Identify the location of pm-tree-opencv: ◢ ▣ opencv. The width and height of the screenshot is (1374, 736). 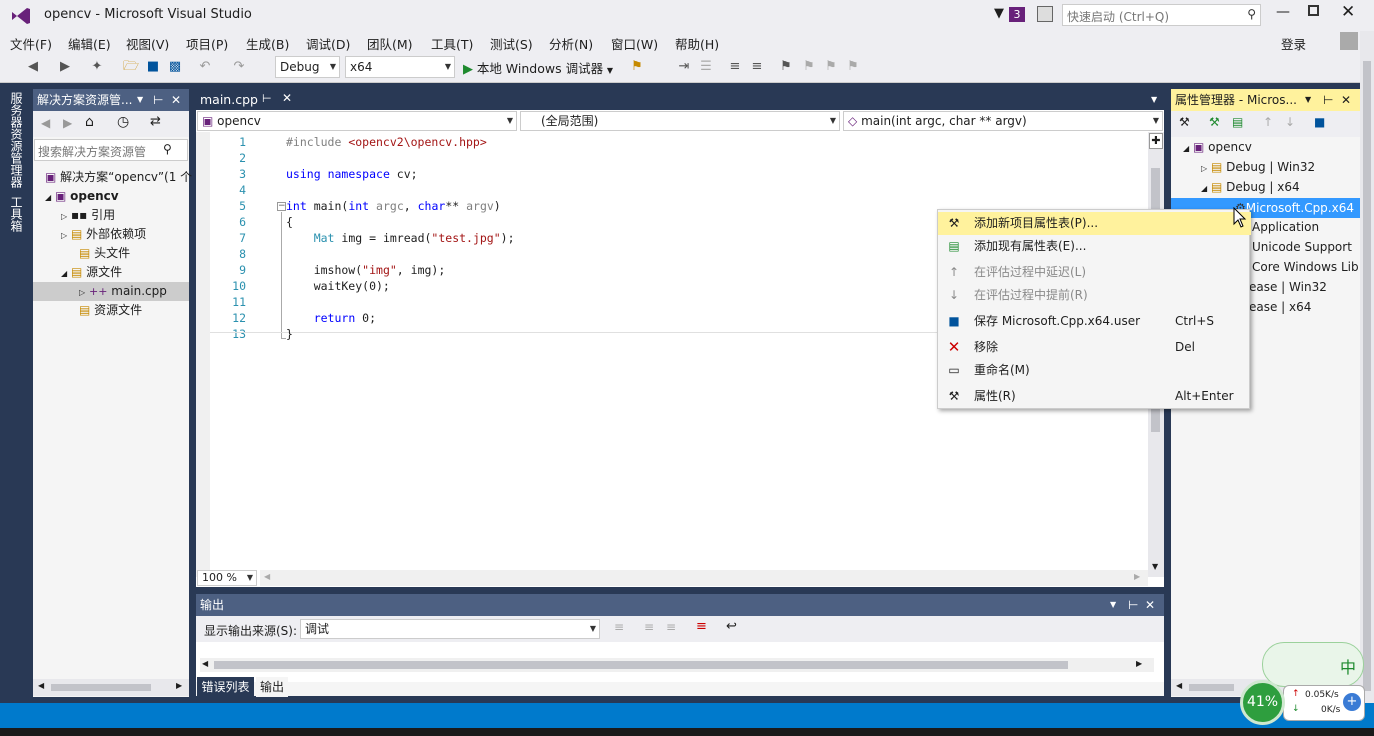
(1217, 147).